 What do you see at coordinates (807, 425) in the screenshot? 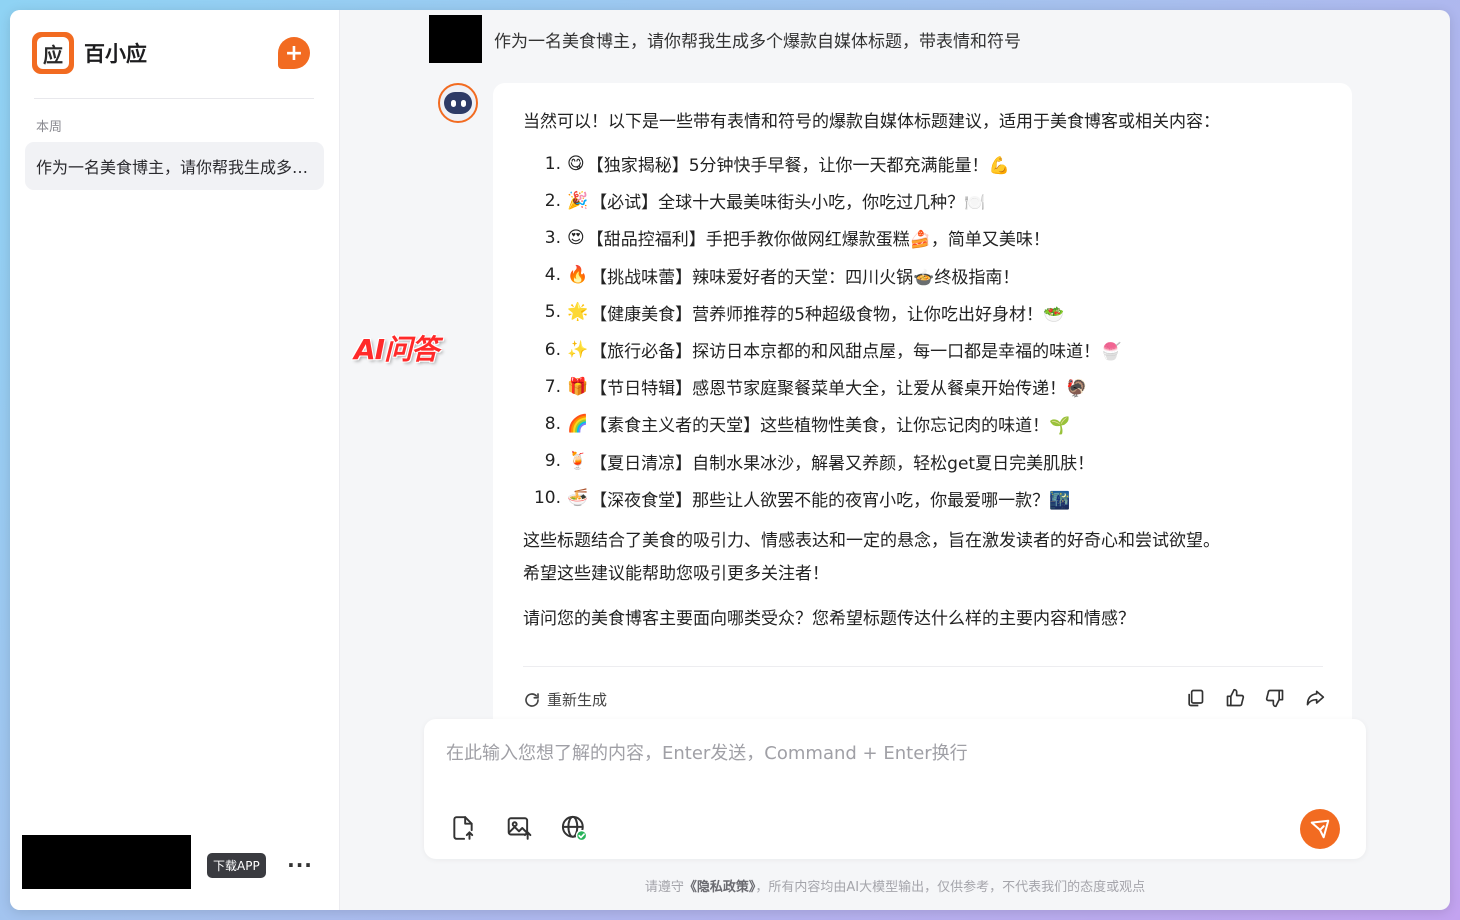
I see `list-item: 8. 🌈 【素食主义者的天堂】这些植物性美食，让你忘记肉的味道！🌱` at bounding box center [807, 425].